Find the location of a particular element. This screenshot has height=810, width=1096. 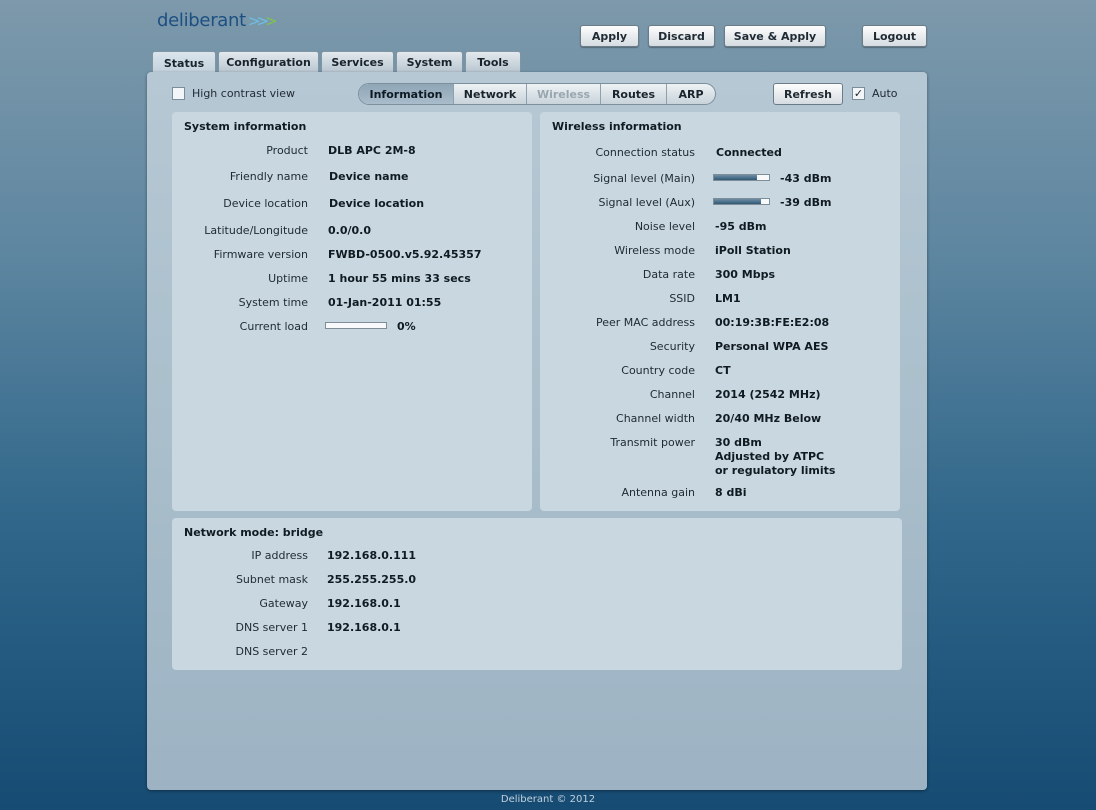

system-label: Device location is located at coordinates (265, 203).